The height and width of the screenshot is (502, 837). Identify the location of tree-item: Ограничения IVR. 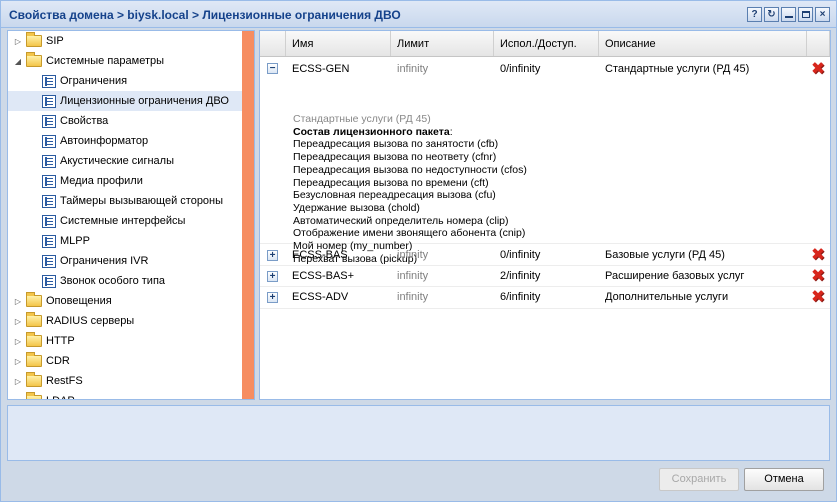
(125, 261).